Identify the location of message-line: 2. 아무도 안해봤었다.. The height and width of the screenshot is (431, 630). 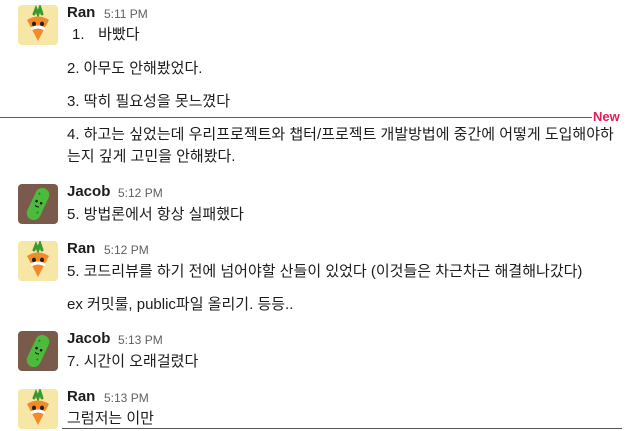
(135, 68).